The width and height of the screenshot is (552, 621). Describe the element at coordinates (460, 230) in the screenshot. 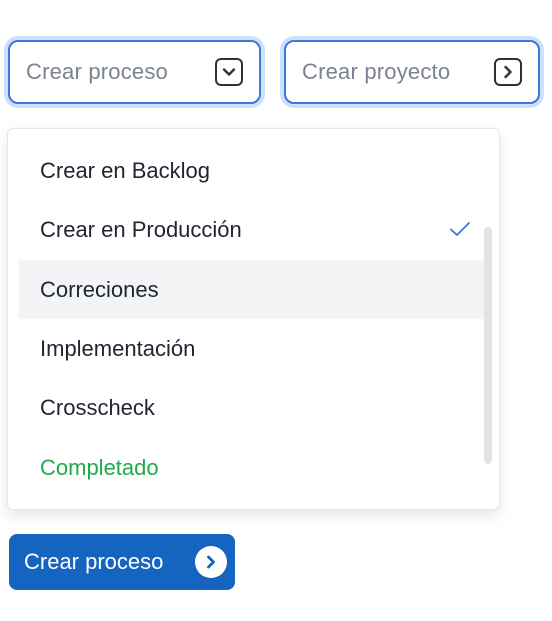

I see `check-icon` at that location.